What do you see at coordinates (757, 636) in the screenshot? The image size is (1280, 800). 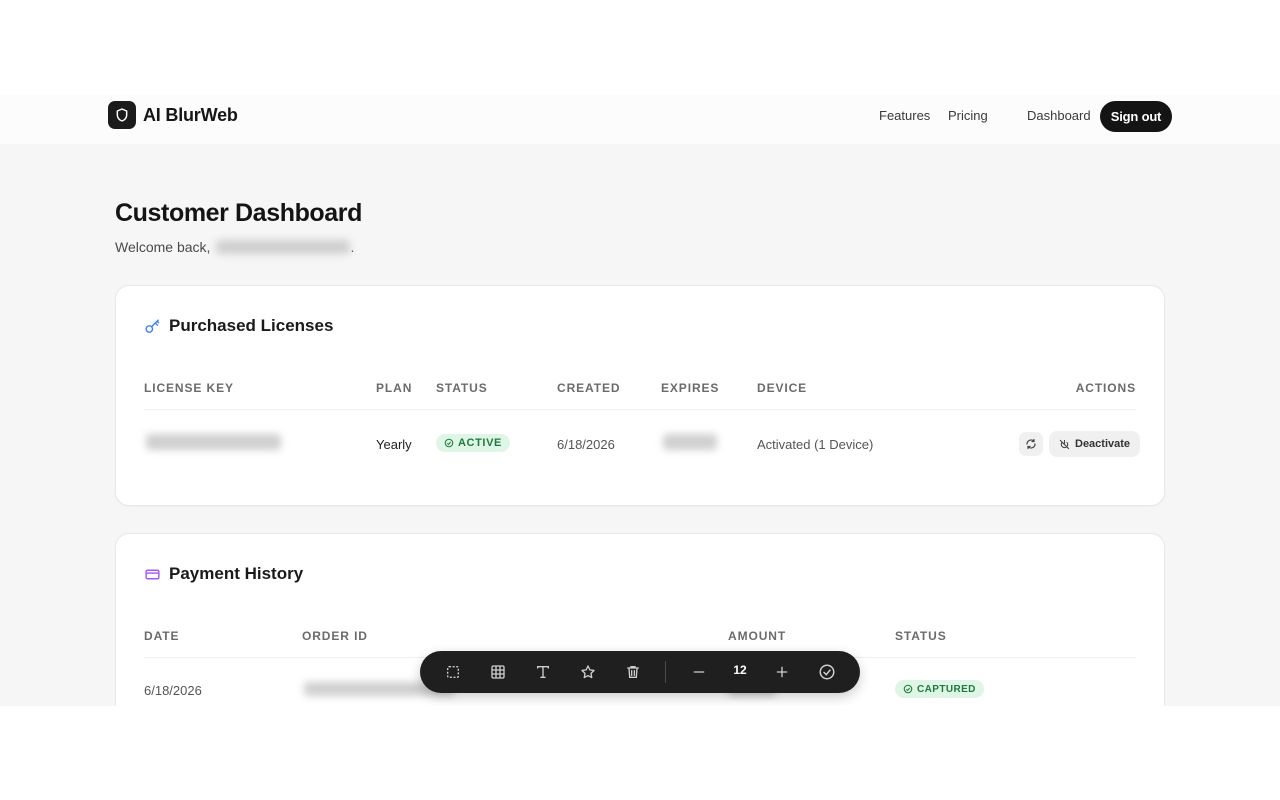 I see `column-header-amount: Amount` at bounding box center [757, 636].